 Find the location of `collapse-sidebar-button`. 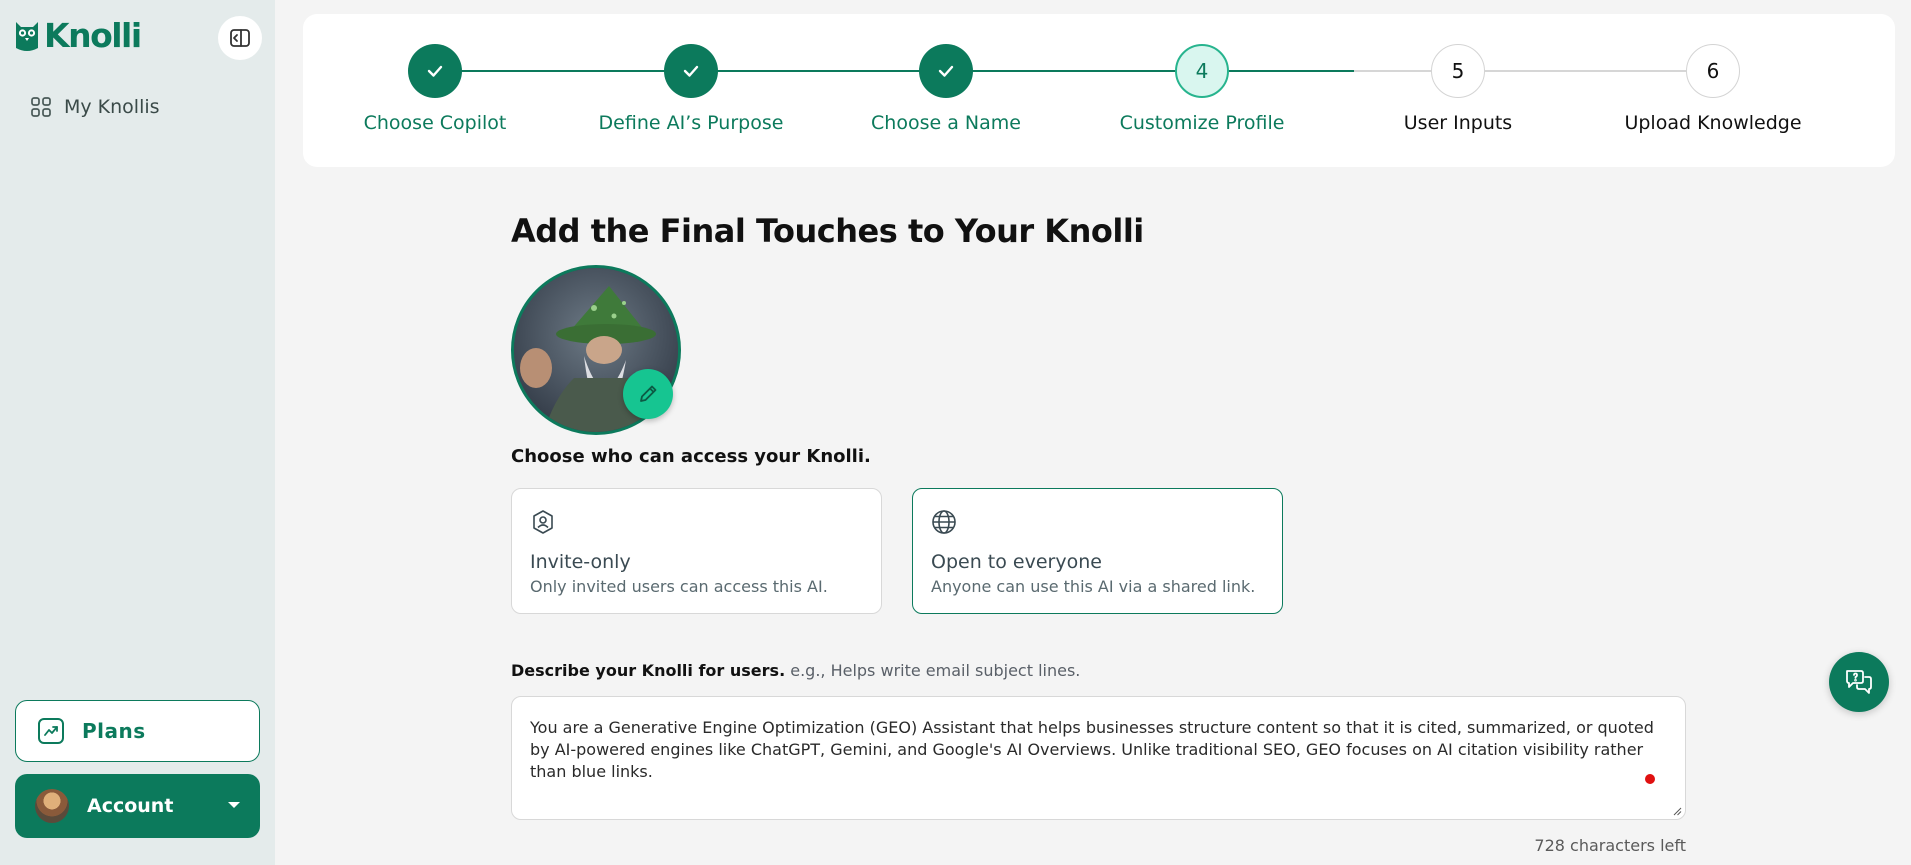

collapse-sidebar-button is located at coordinates (240, 38).